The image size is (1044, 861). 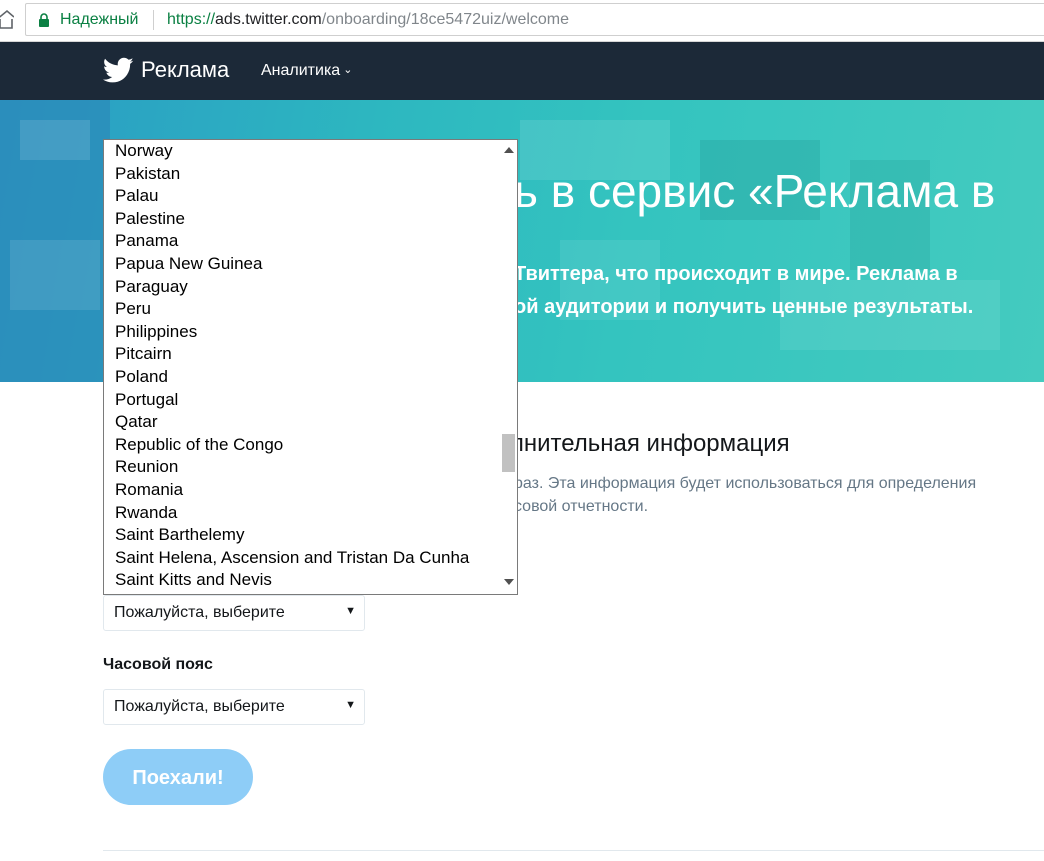 What do you see at coordinates (302, 309) in the screenshot?
I see `country-option: Peru` at bounding box center [302, 309].